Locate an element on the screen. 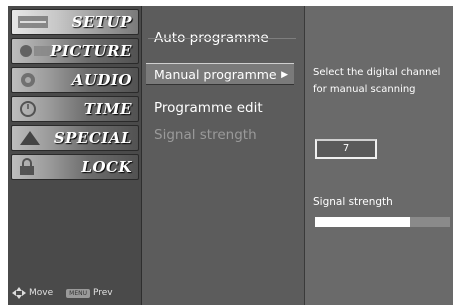  setup-icon is located at coordinates (33, 22).